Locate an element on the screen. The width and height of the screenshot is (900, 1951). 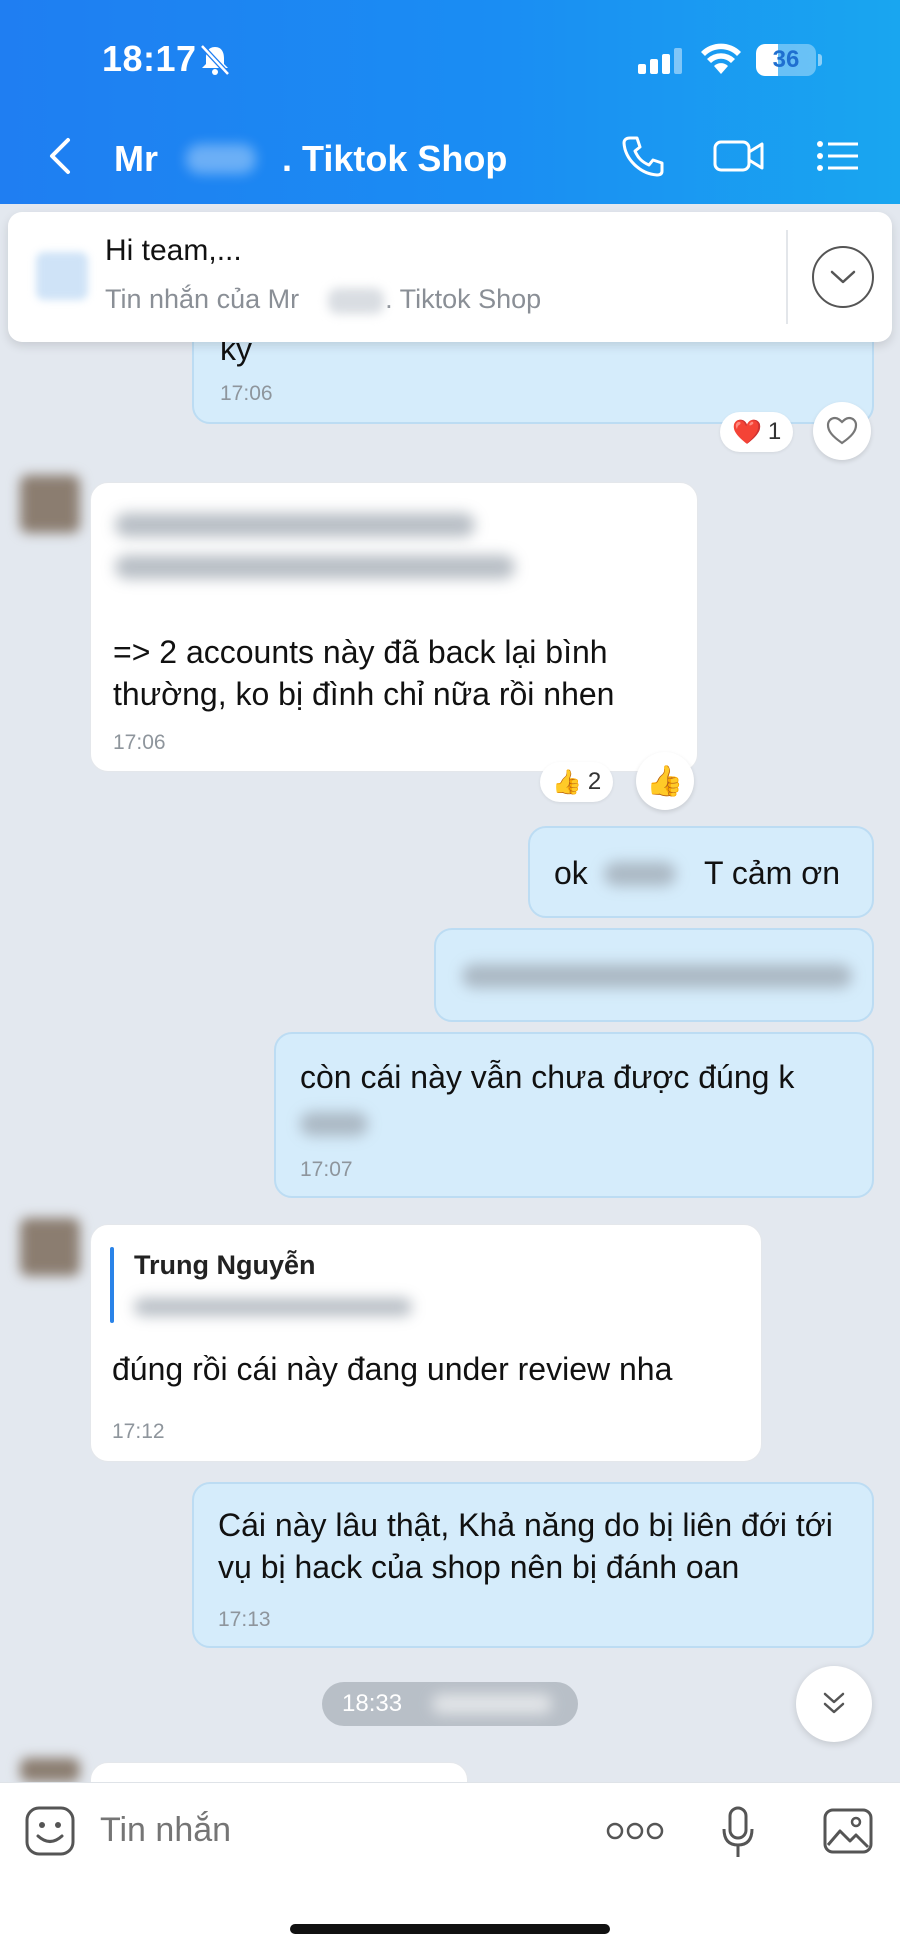
time-separator-text: 18:33 is located at coordinates (372, 1703).